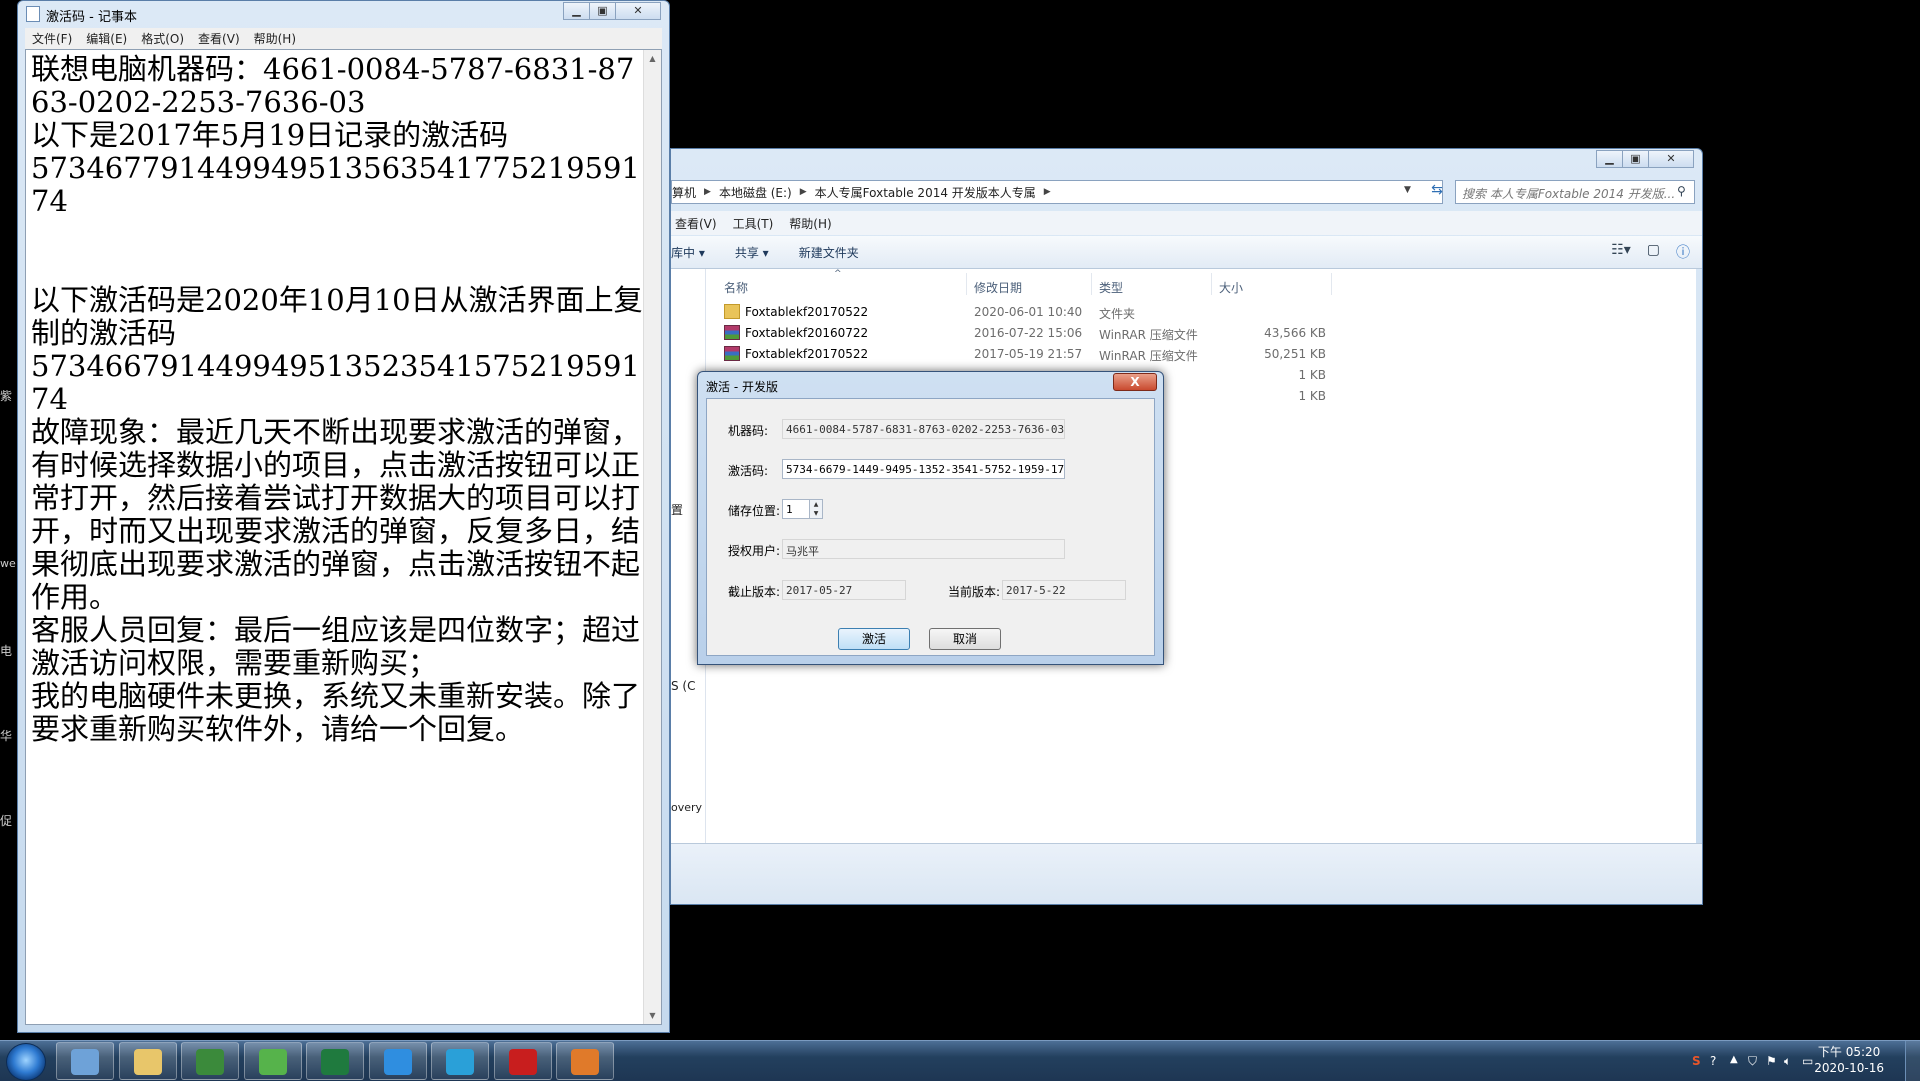 The image size is (1920, 1081). Describe the element at coordinates (677, 509) in the screenshot. I see `nav-item-fragment: 置` at that location.